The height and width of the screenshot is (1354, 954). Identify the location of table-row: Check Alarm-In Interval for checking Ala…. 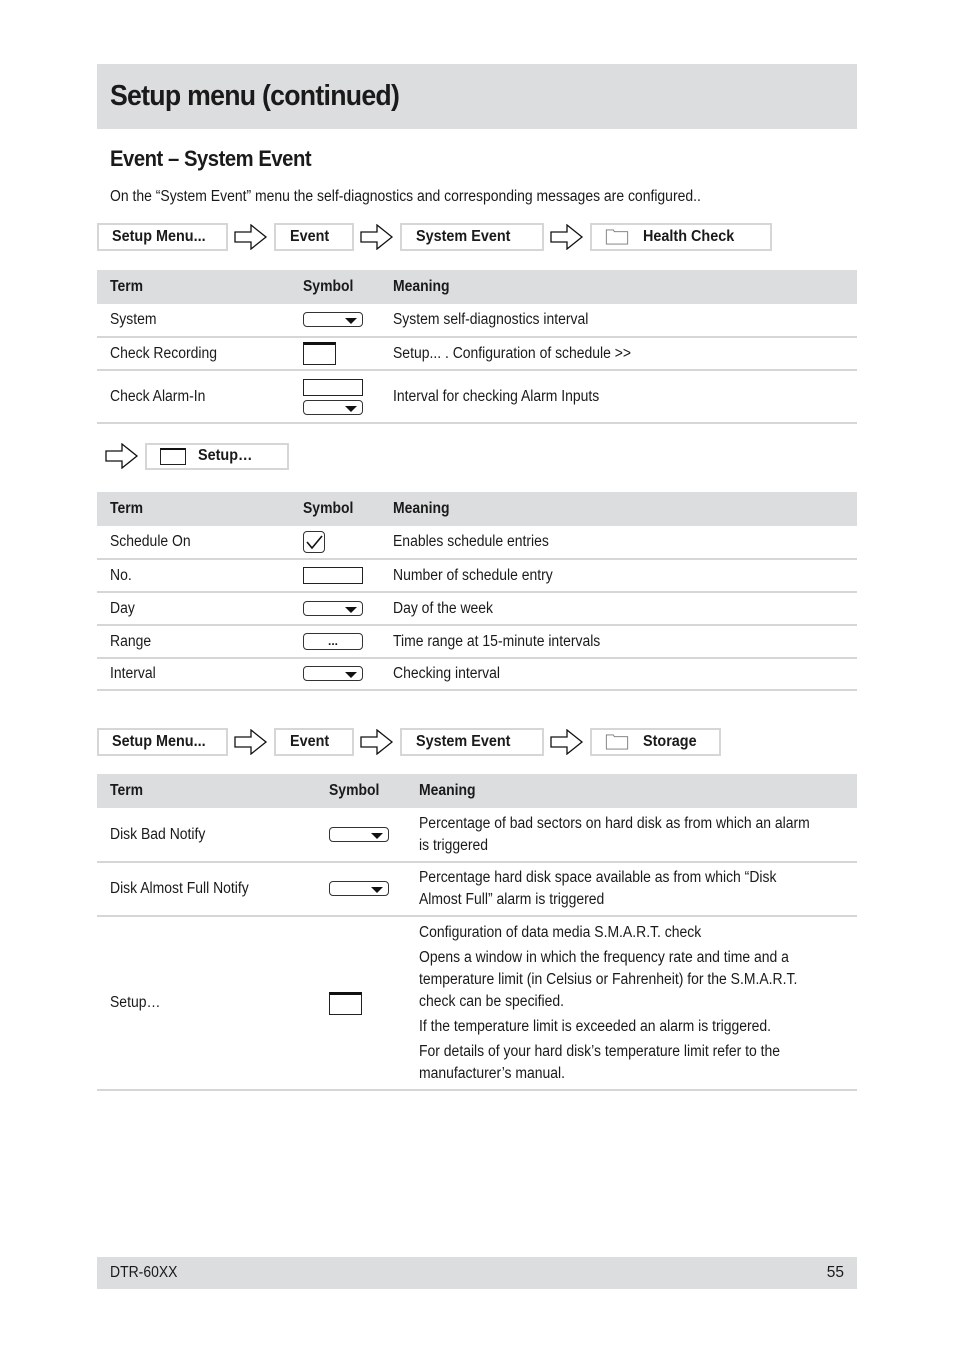
(477, 397).